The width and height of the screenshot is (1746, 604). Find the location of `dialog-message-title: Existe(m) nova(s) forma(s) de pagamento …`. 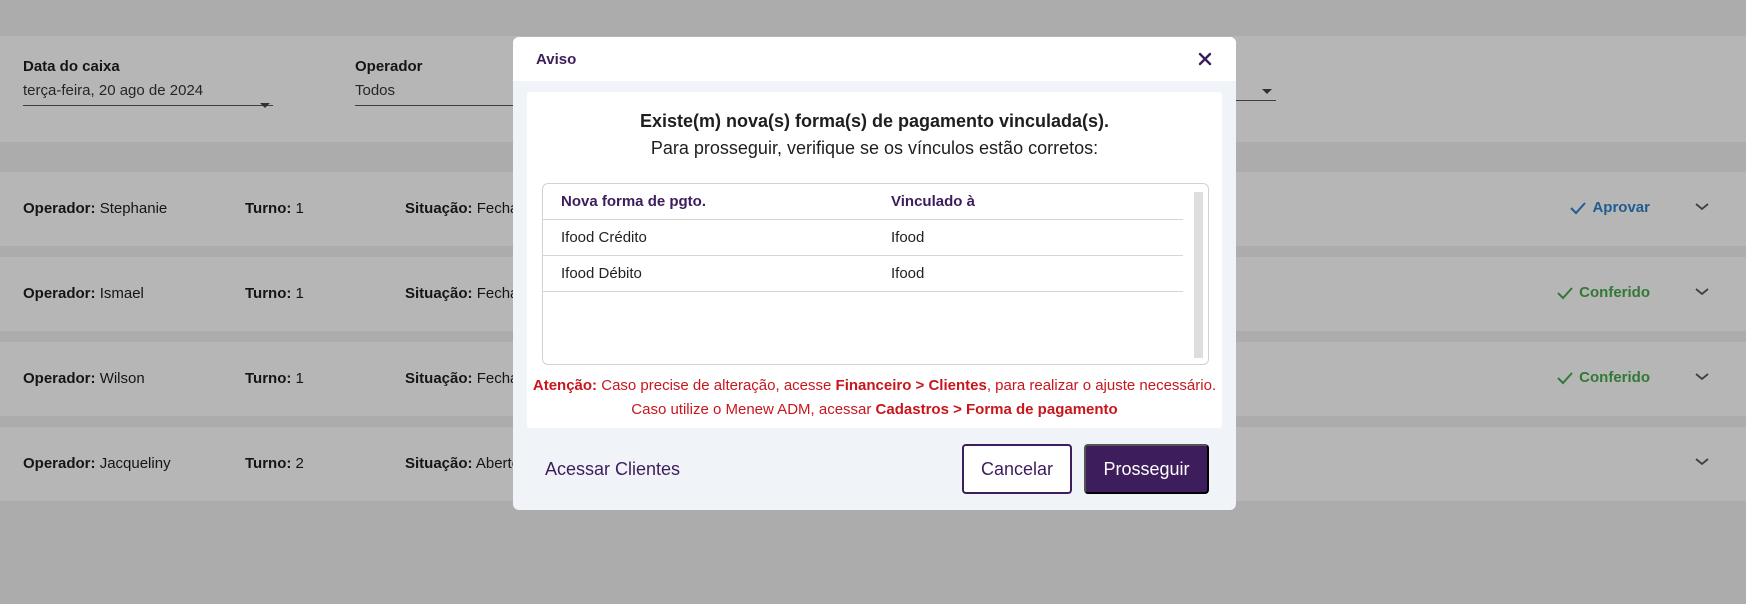

dialog-message-title: Existe(m) nova(s) forma(s) de pagamento … is located at coordinates (874, 121).